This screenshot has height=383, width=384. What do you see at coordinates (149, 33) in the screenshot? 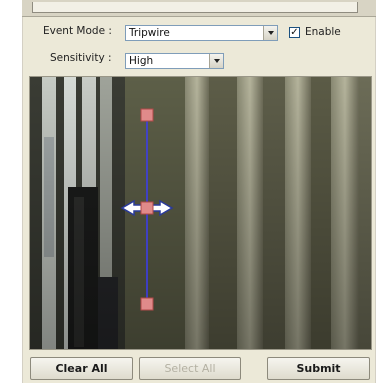
I see `event-mode-value: Tripwire` at bounding box center [149, 33].